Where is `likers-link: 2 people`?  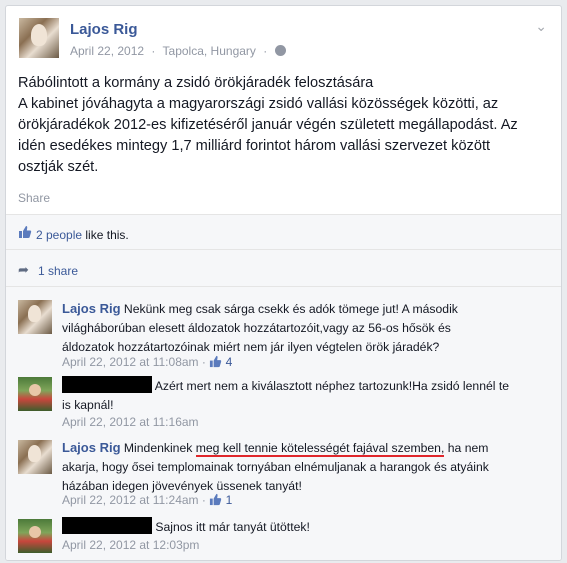
likers-link: 2 people is located at coordinates (59, 235).